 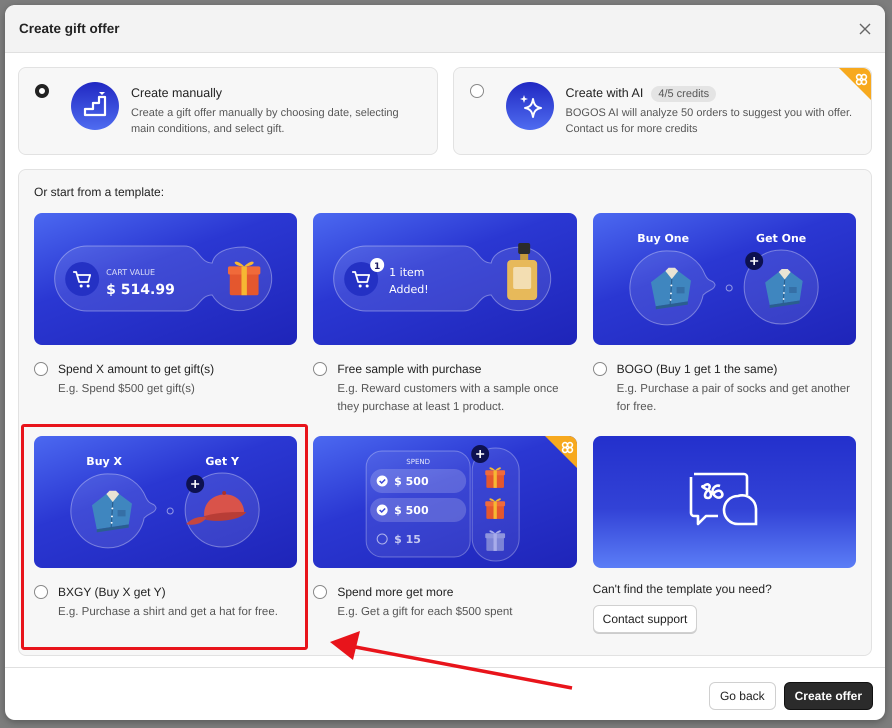 I want to click on perfume-bottle-drawing, so click(x=523, y=271).